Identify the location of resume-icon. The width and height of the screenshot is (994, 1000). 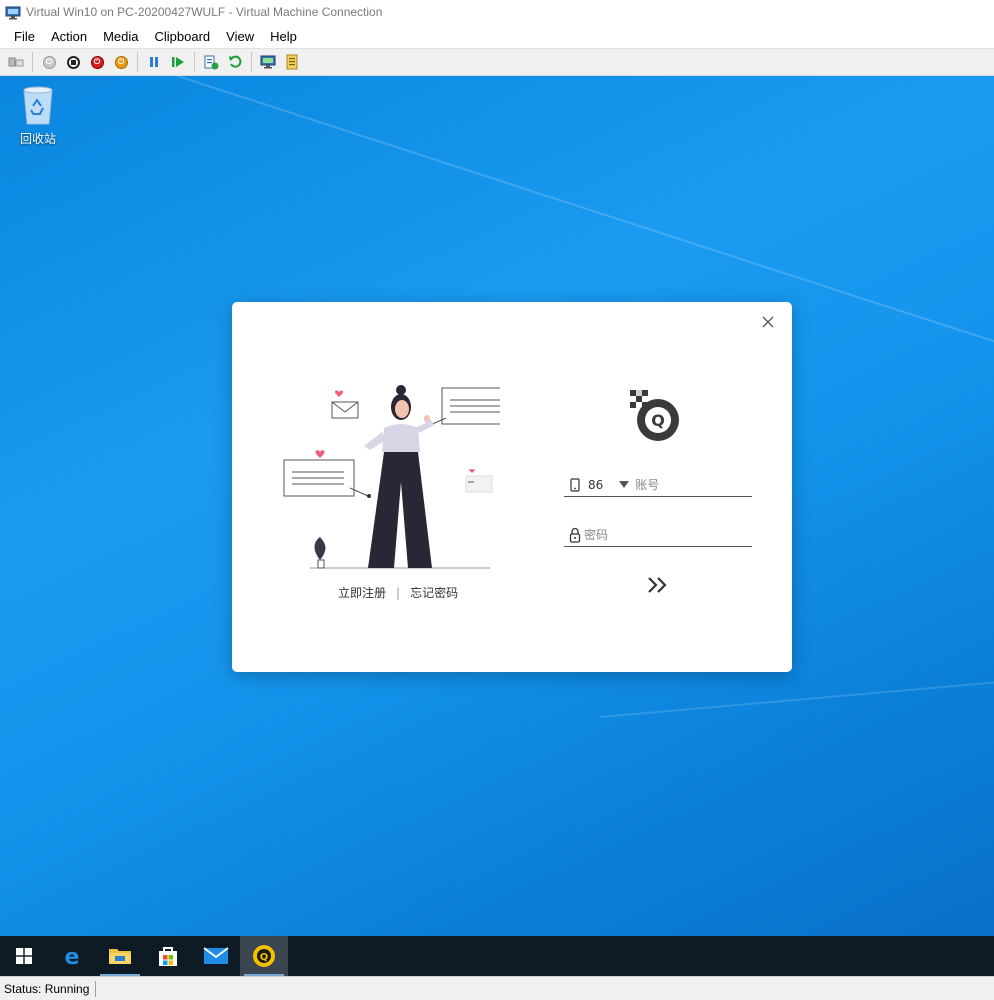
(178, 62).